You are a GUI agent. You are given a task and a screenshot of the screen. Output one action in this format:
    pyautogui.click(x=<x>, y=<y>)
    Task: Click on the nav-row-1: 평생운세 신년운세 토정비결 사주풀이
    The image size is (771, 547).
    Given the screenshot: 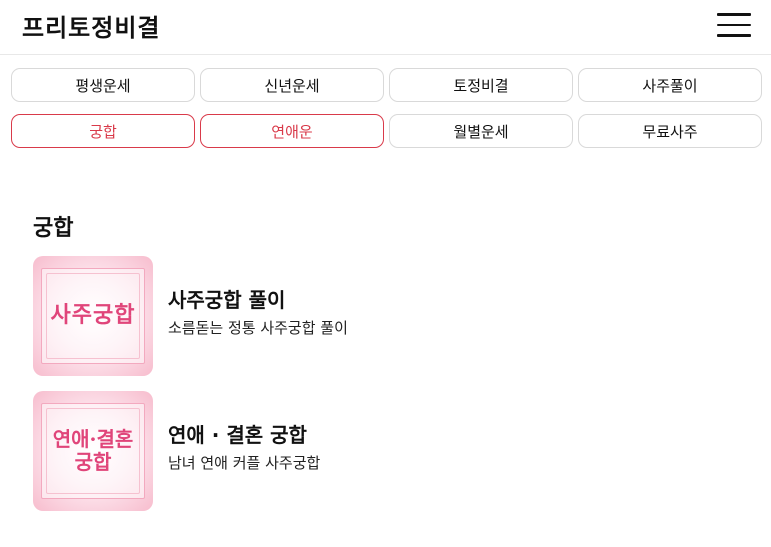 What is the action you would take?
    pyautogui.click(x=387, y=85)
    